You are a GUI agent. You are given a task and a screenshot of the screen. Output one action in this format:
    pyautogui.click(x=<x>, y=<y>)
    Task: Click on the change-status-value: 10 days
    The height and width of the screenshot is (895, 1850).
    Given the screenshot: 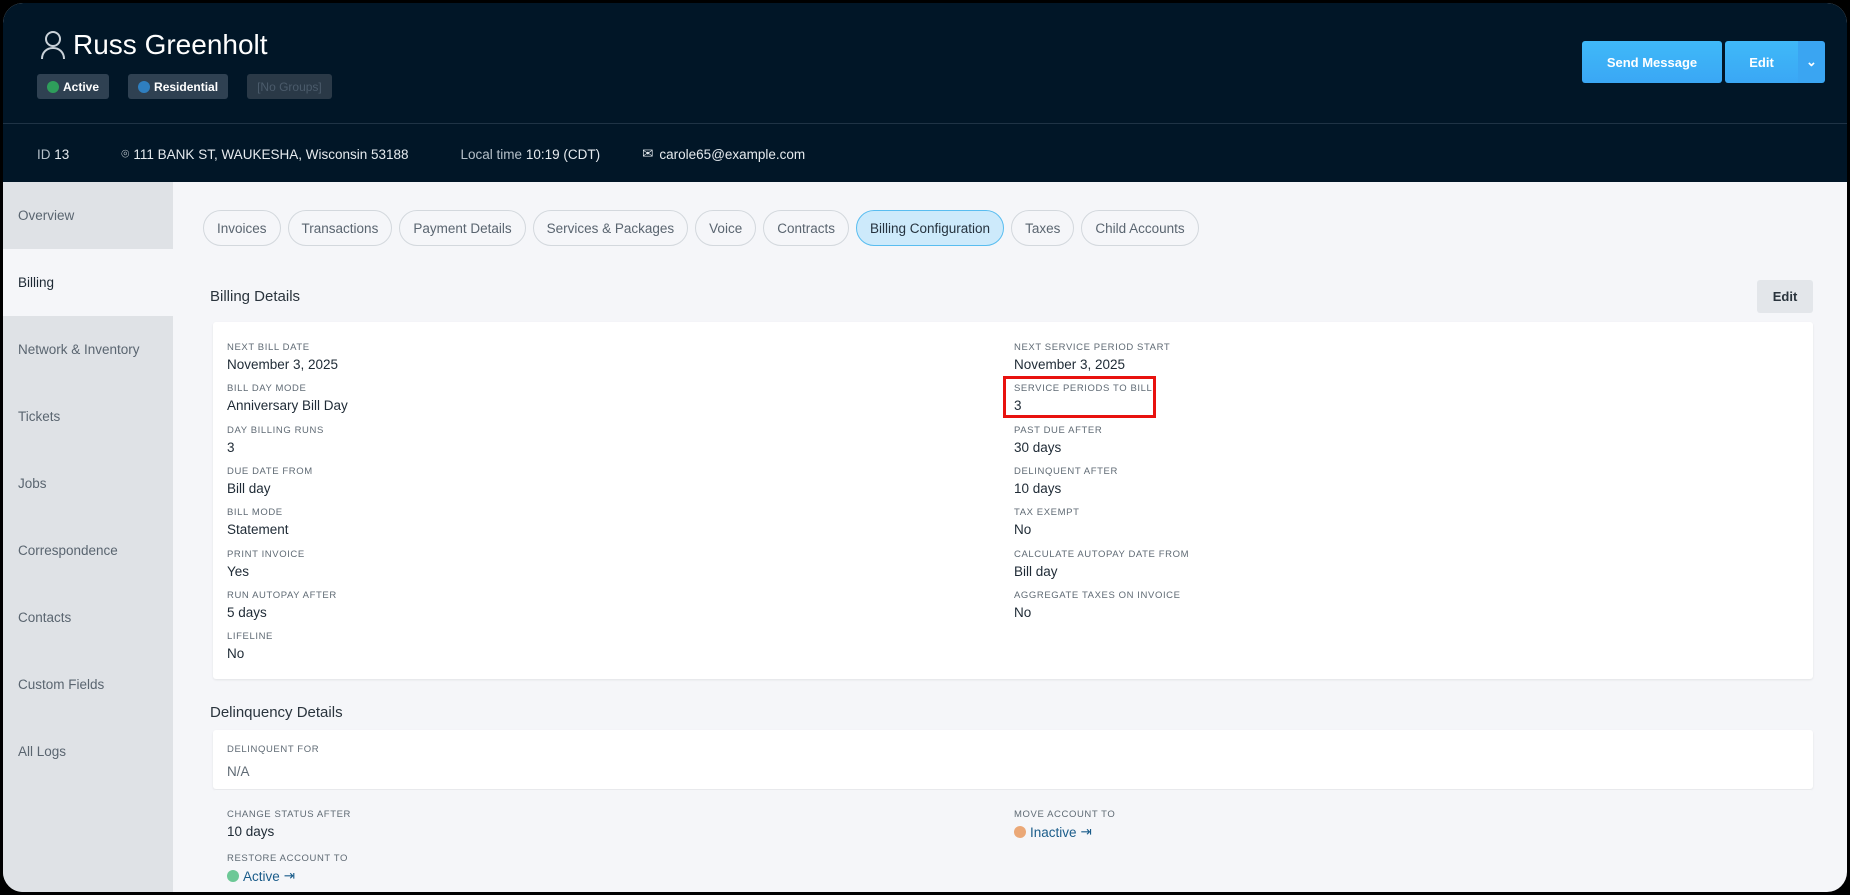 What is the action you would take?
    pyautogui.click(x=251, y=831)
    